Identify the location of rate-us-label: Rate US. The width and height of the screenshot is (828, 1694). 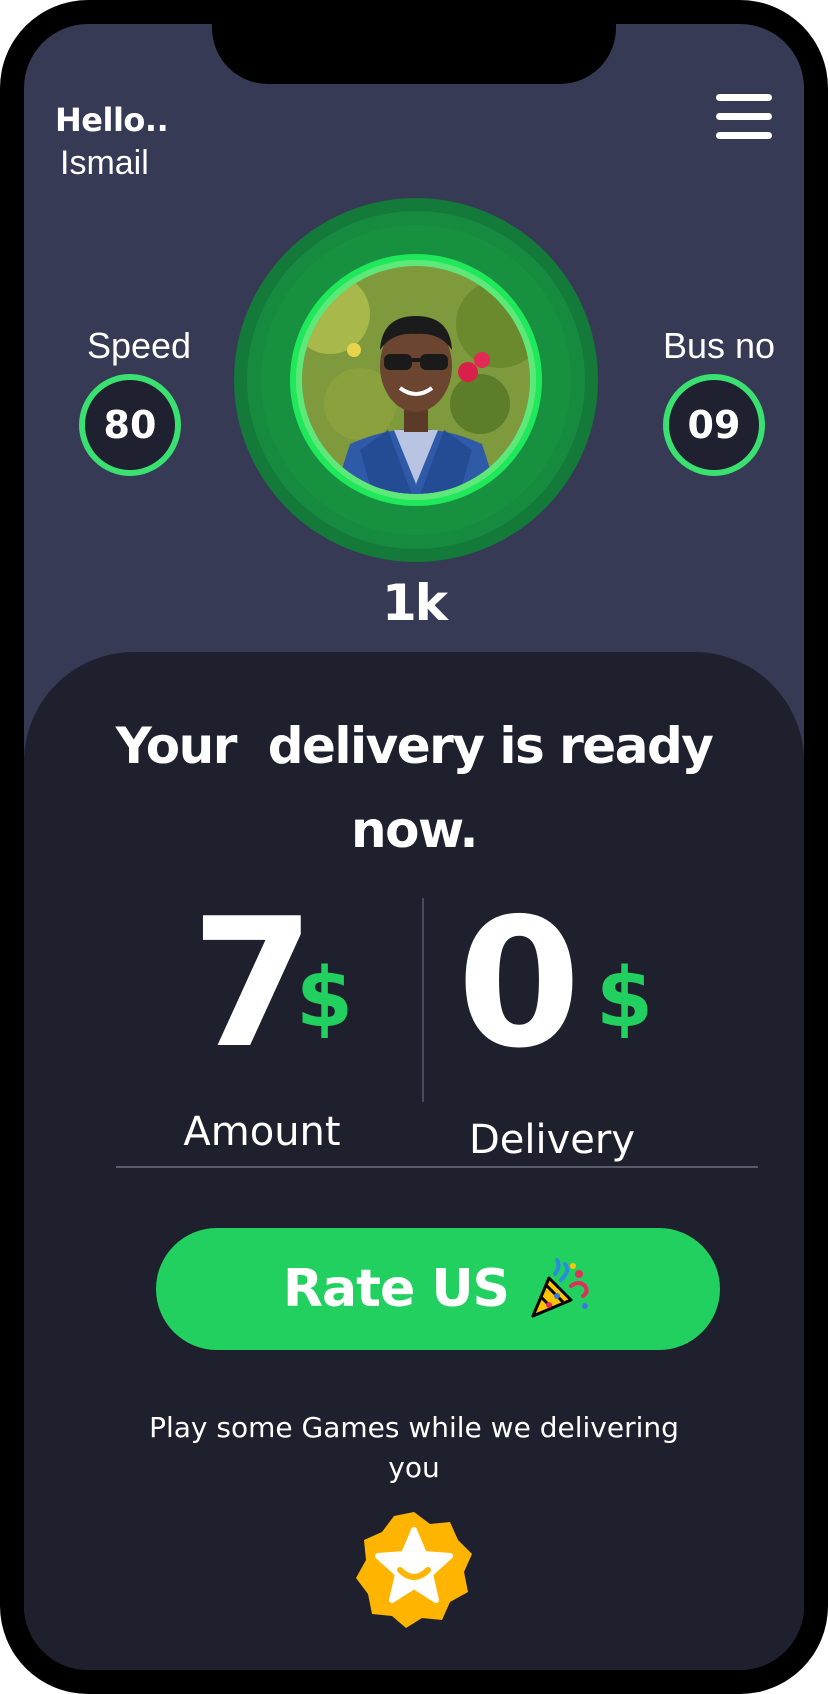
(396, 1289).